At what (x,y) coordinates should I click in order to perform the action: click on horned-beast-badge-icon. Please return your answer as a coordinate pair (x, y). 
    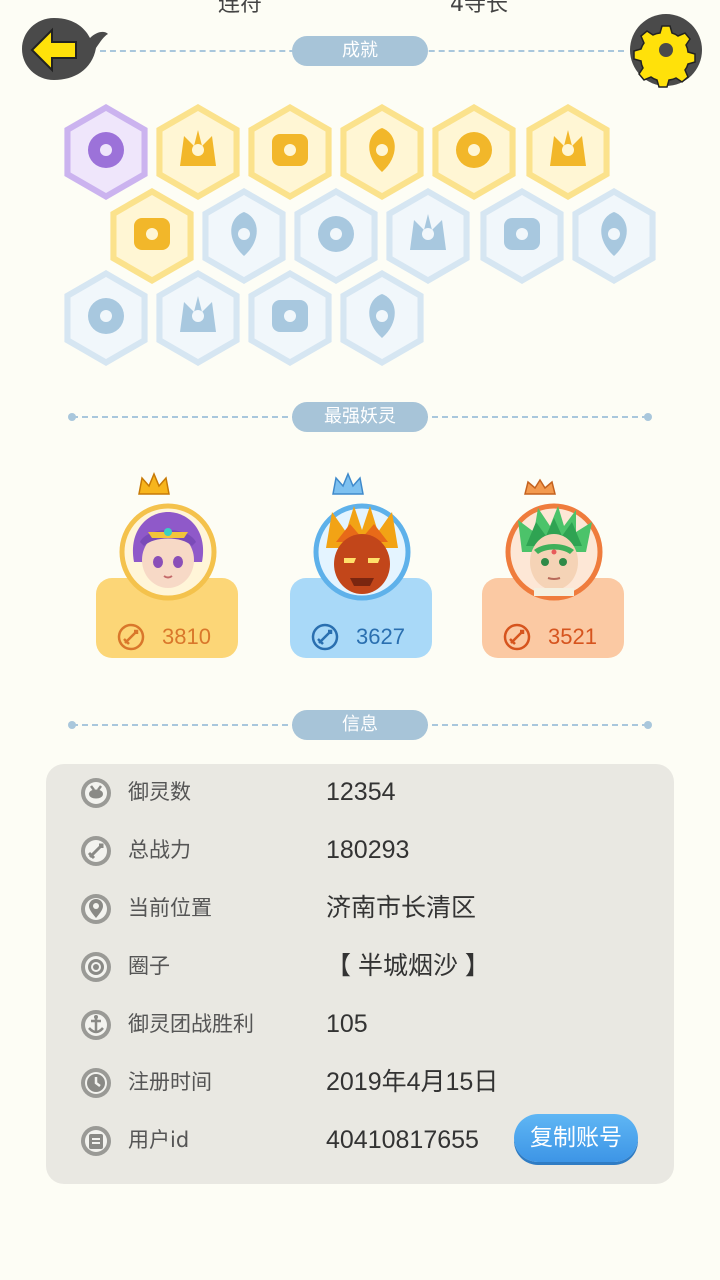
    Looking at the image, I should click on (290, 318).